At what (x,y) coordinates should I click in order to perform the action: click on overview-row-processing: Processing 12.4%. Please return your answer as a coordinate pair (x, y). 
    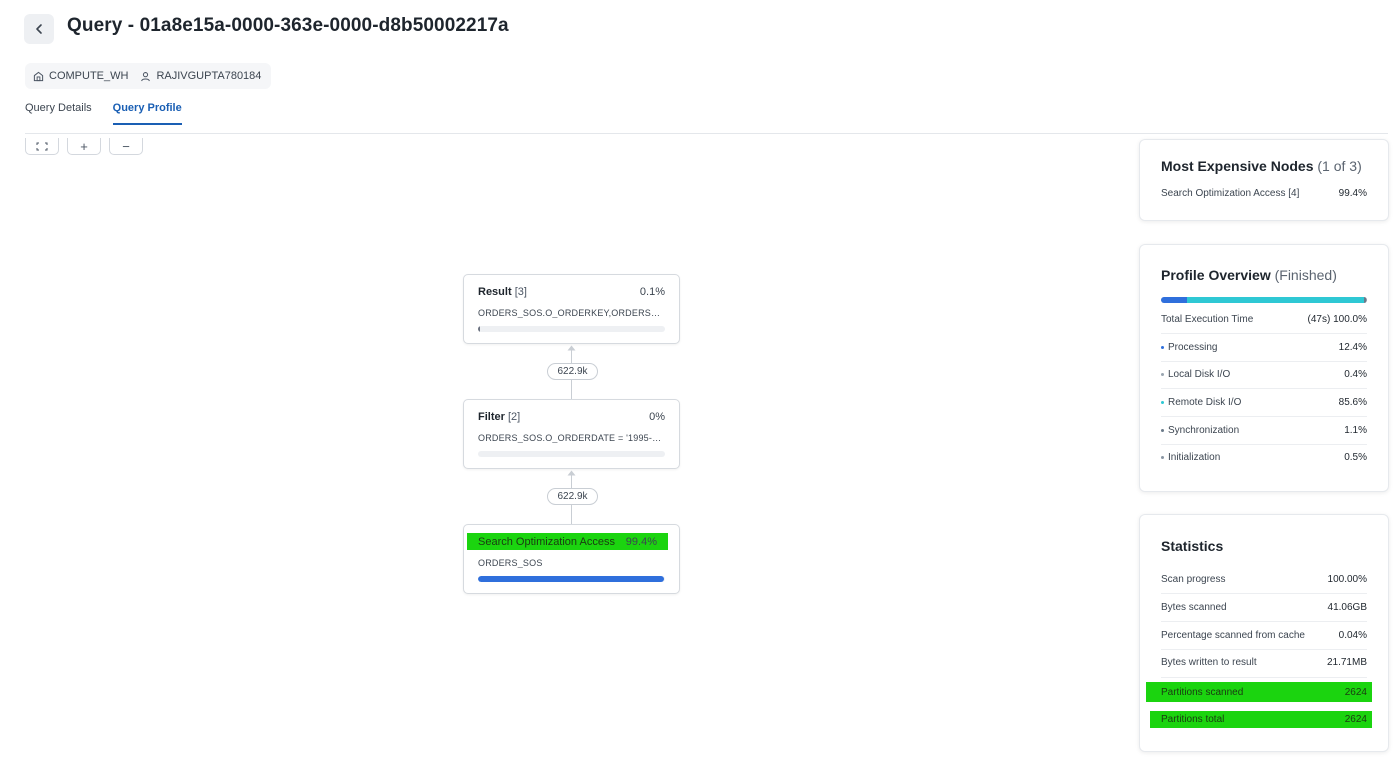
    Looking at the image, I should click on (1264, 347).